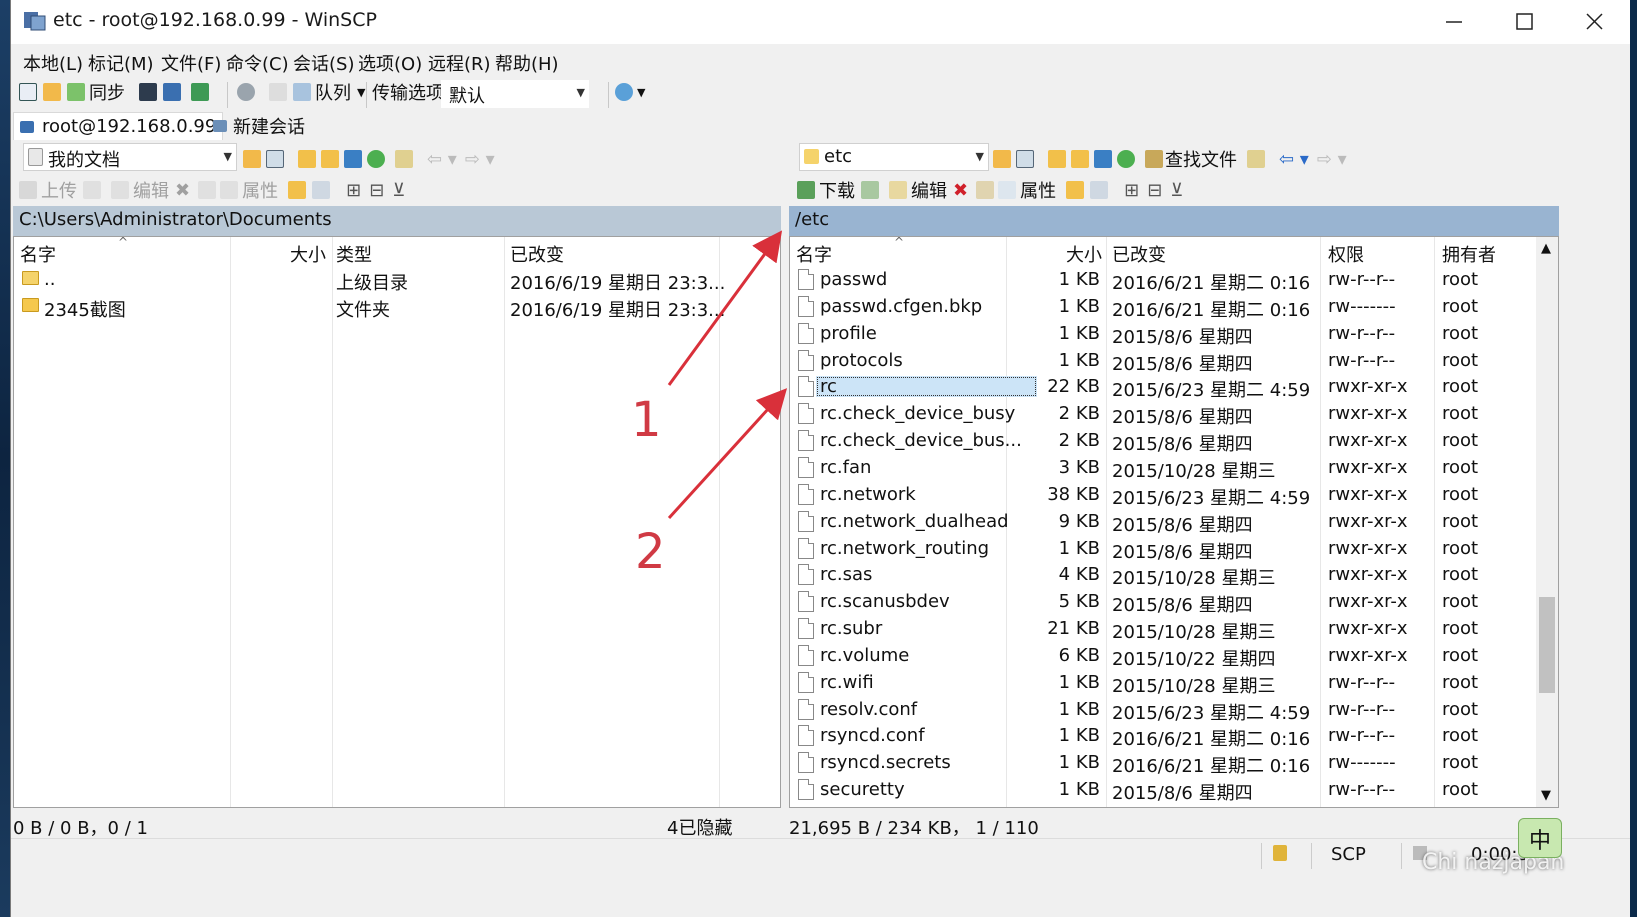 This screenshot has width=1637, height=917. I want to click on queue-off-icon, so click(278, 92).